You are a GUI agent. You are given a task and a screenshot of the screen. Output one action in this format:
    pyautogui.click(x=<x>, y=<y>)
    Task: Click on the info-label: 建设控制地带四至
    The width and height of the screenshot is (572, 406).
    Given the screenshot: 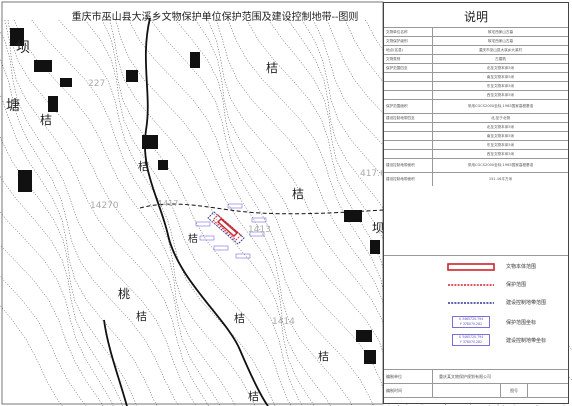 What is the action you would take?
    pyautogui.click(x=408, y=118)
    